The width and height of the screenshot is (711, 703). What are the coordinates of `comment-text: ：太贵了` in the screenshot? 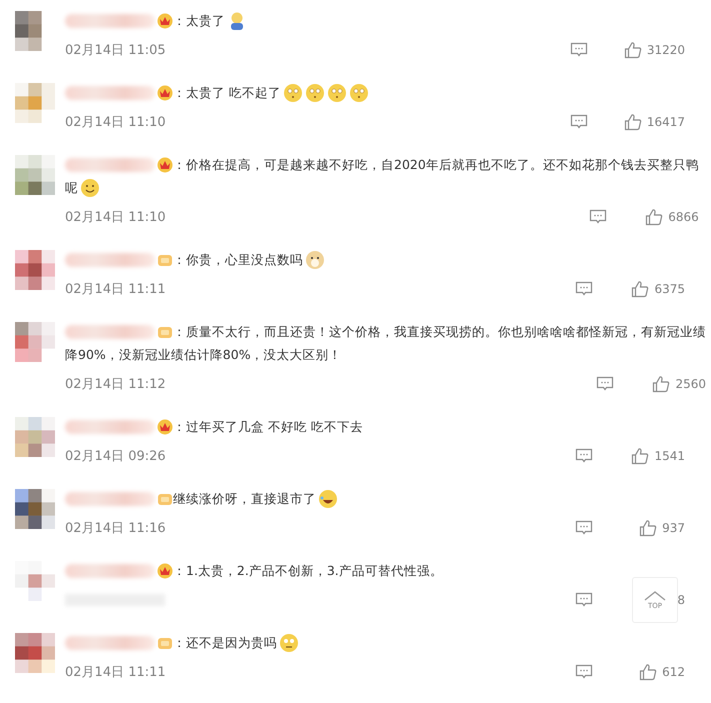 It's located at (199, 21).